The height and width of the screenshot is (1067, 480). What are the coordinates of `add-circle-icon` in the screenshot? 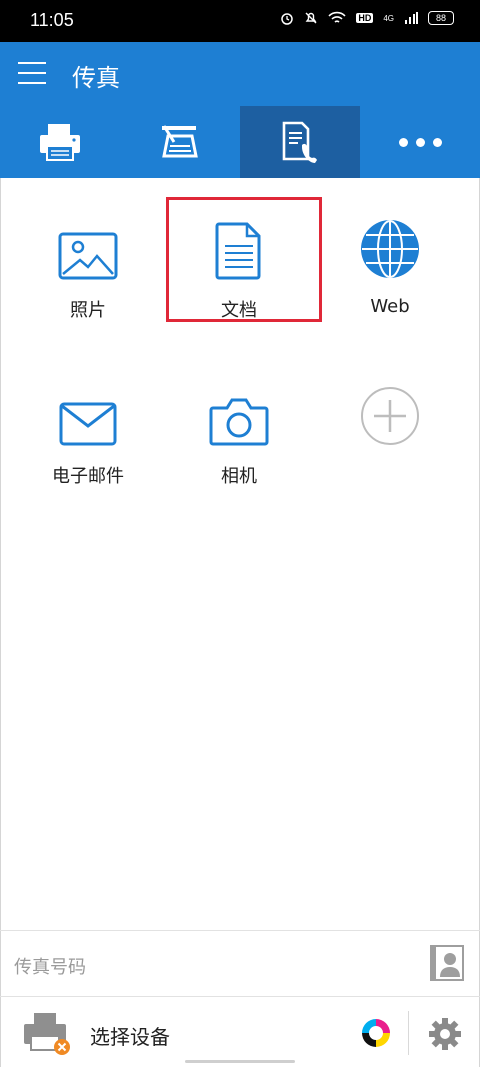 It's located at (390, 416).